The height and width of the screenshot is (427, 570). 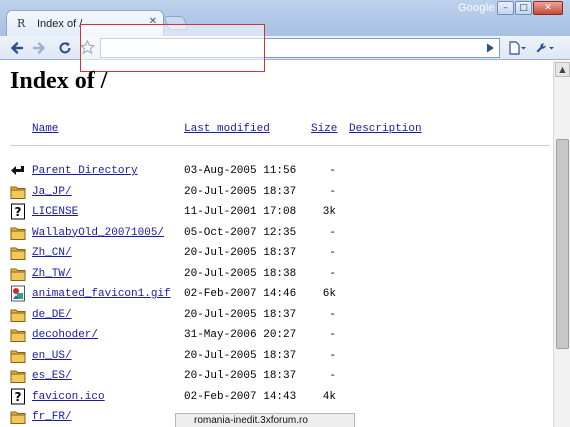 What do you see at coordinates (59, 81) in the screenshot?
I see `page-title: Index of /` at bounding box center [59, 81].